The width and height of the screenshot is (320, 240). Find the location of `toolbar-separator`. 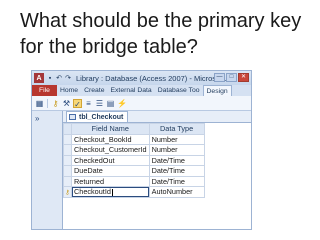

toolbar-separator is located at coordinates (47, 103).